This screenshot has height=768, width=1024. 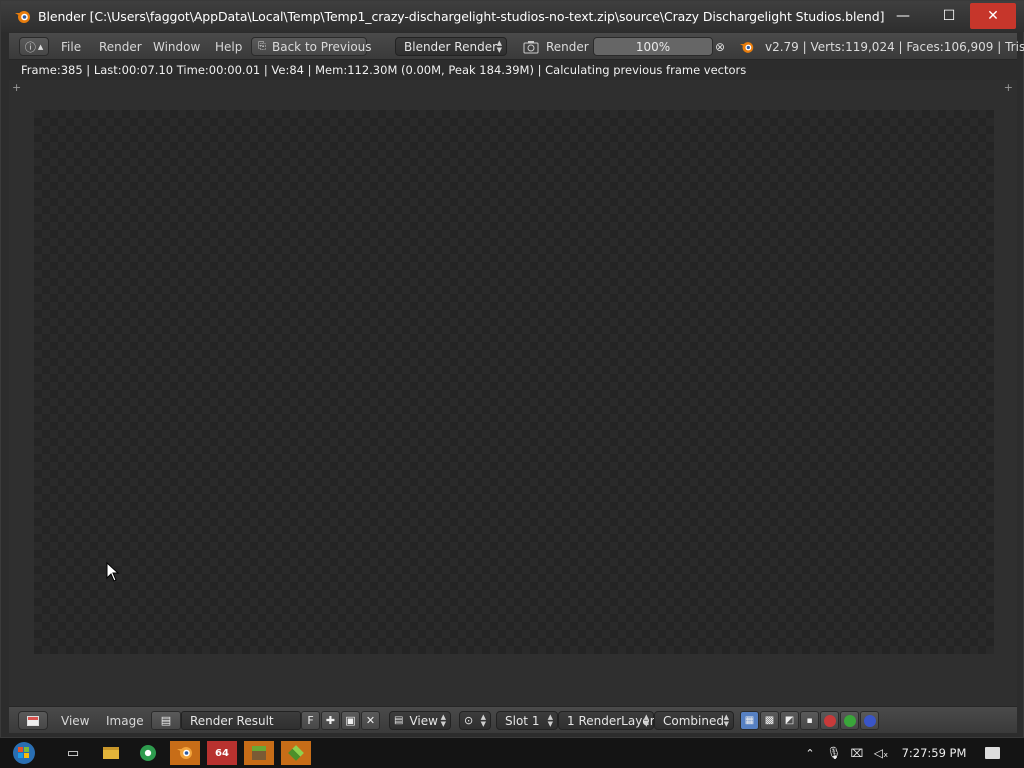 I want to click on blue-channel-button, so click(x=869, y=720).